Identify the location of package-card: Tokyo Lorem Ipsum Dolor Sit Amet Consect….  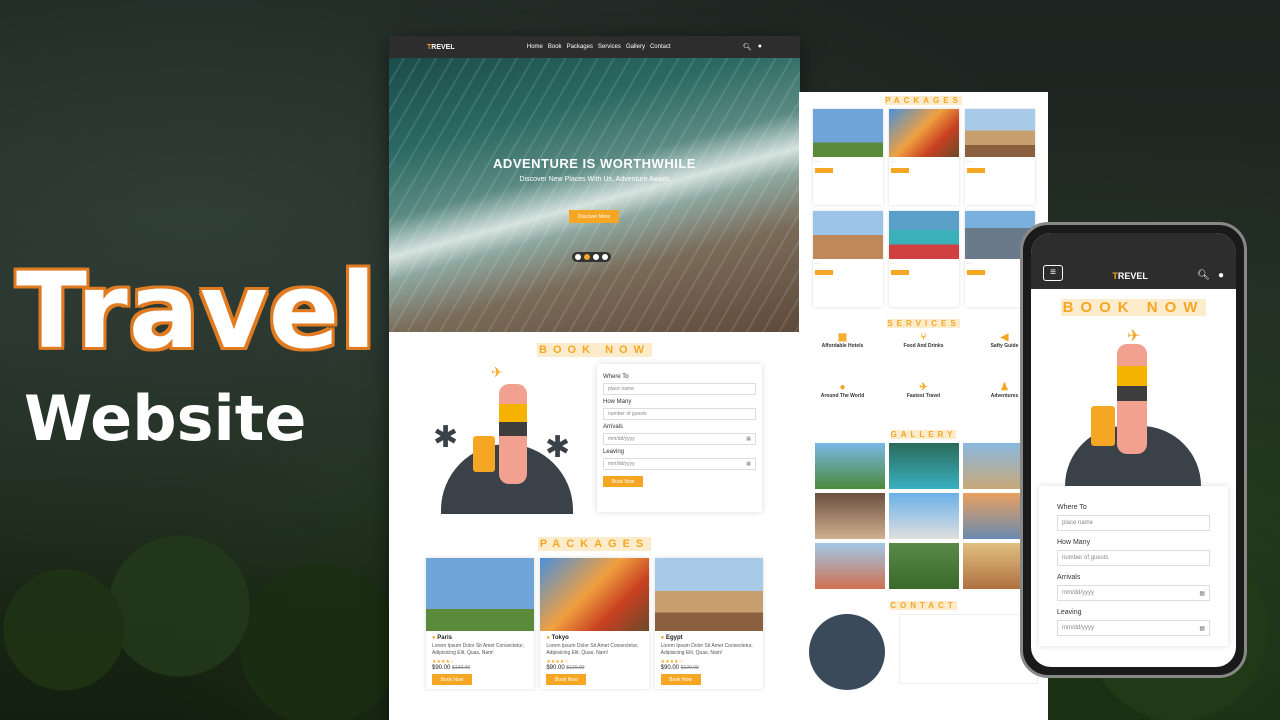
(594, 623).